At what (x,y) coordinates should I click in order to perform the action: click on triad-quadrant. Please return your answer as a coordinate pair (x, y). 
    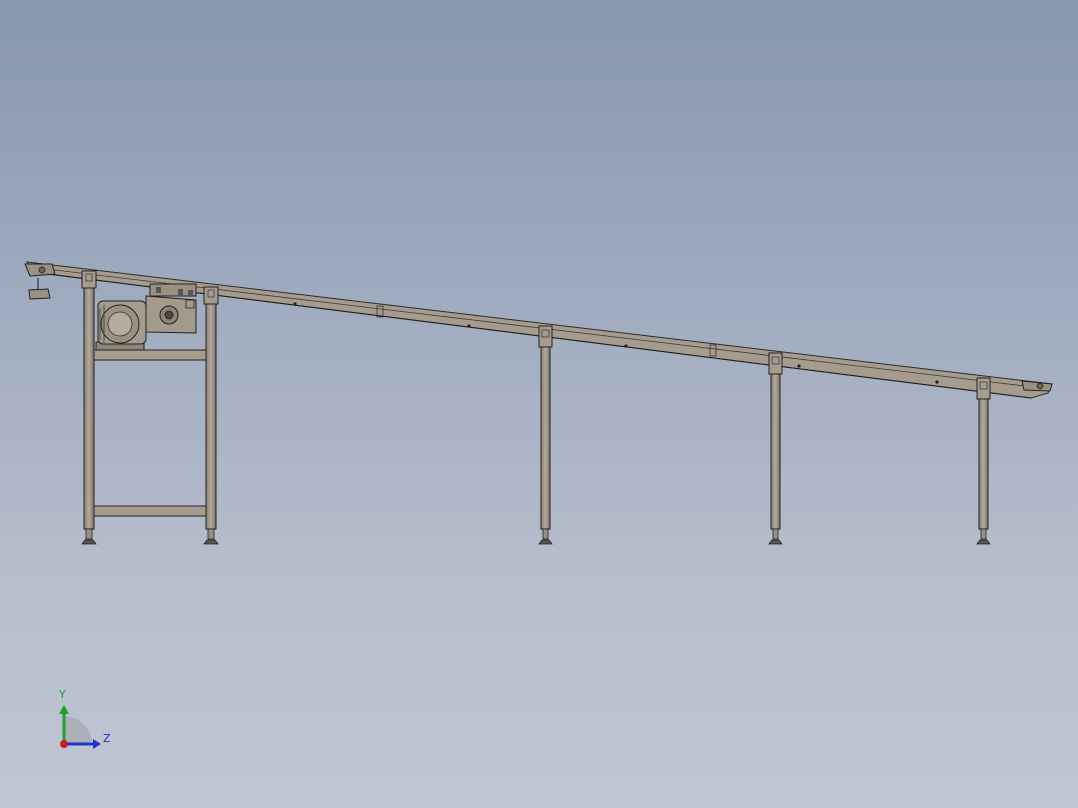
    Looking at the image, I should click on (78, 730).